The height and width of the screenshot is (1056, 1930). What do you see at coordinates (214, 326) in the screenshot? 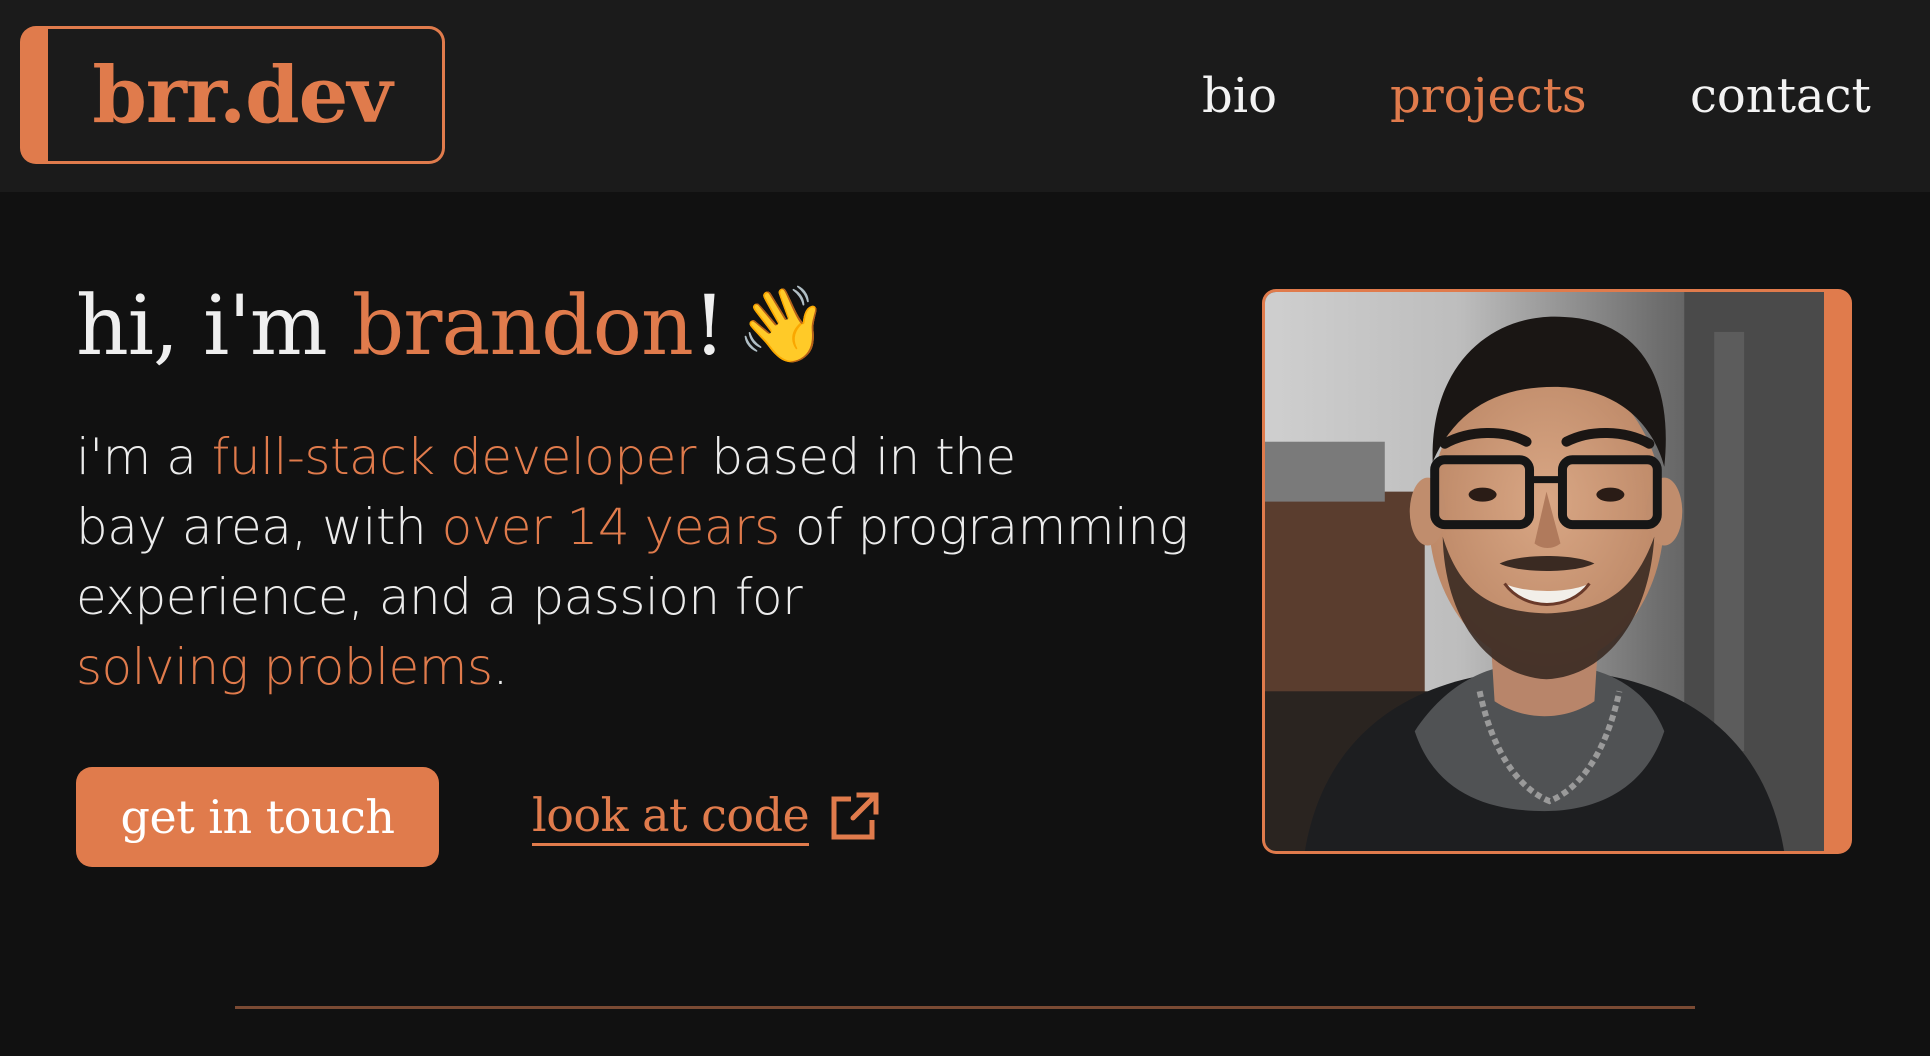
I see `greeting-prefix: hi, i'm` at bounding box center [214, 326].